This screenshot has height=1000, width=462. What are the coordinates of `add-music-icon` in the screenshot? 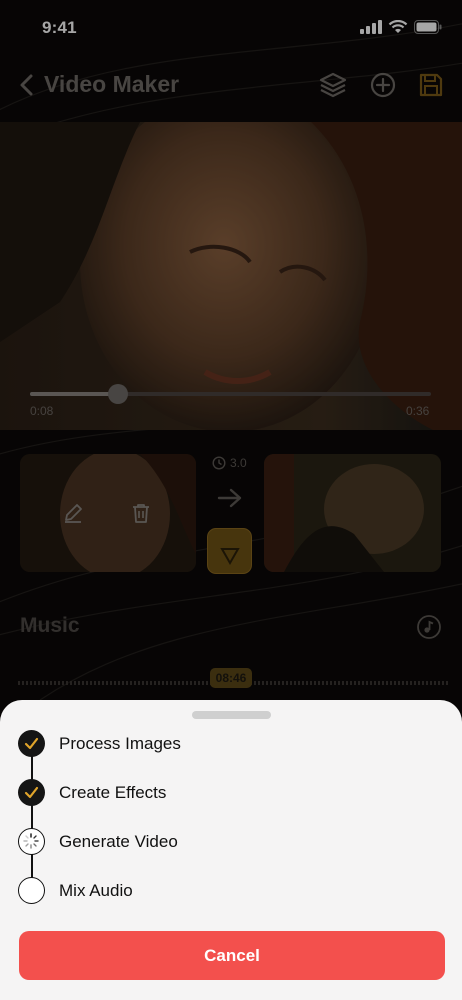 It's located at (429, 627).